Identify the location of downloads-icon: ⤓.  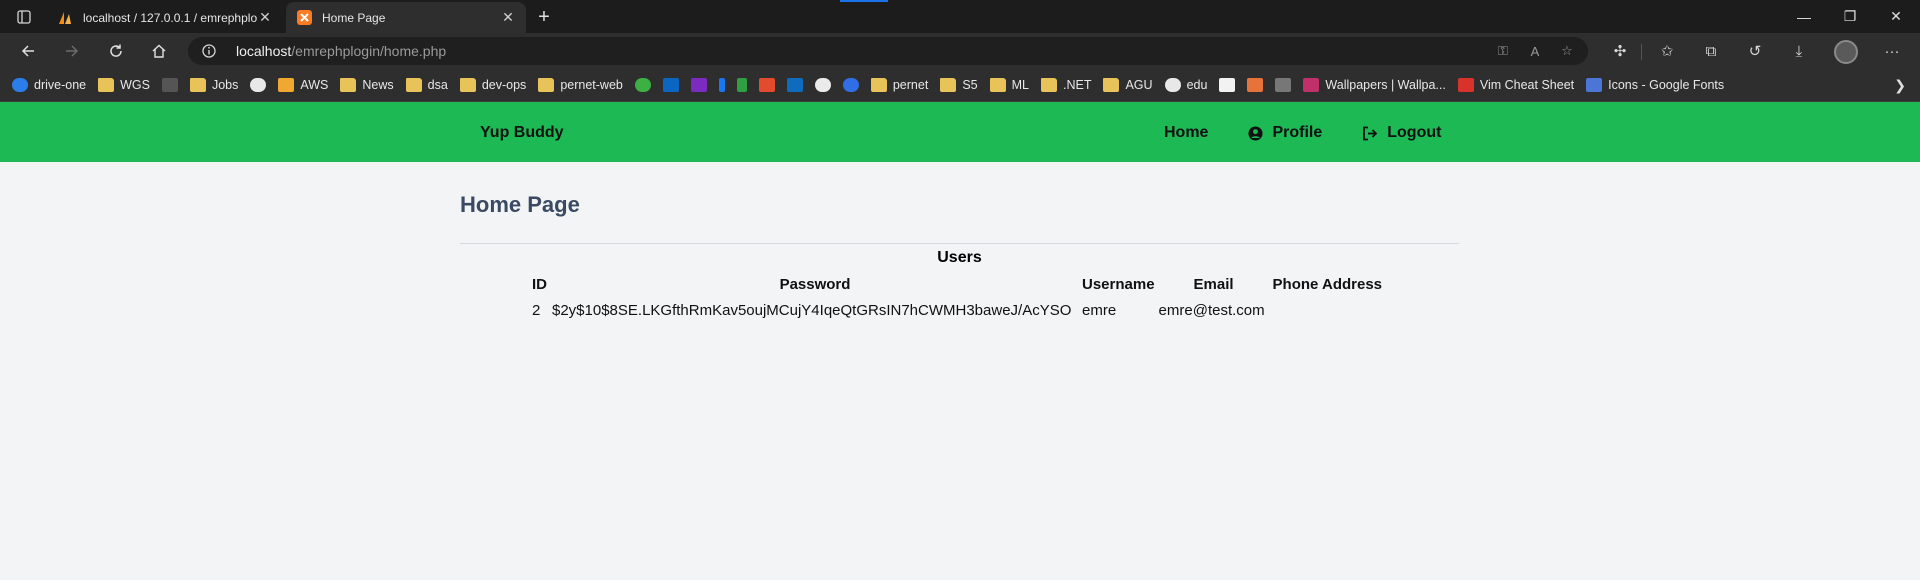
(1799, 51).